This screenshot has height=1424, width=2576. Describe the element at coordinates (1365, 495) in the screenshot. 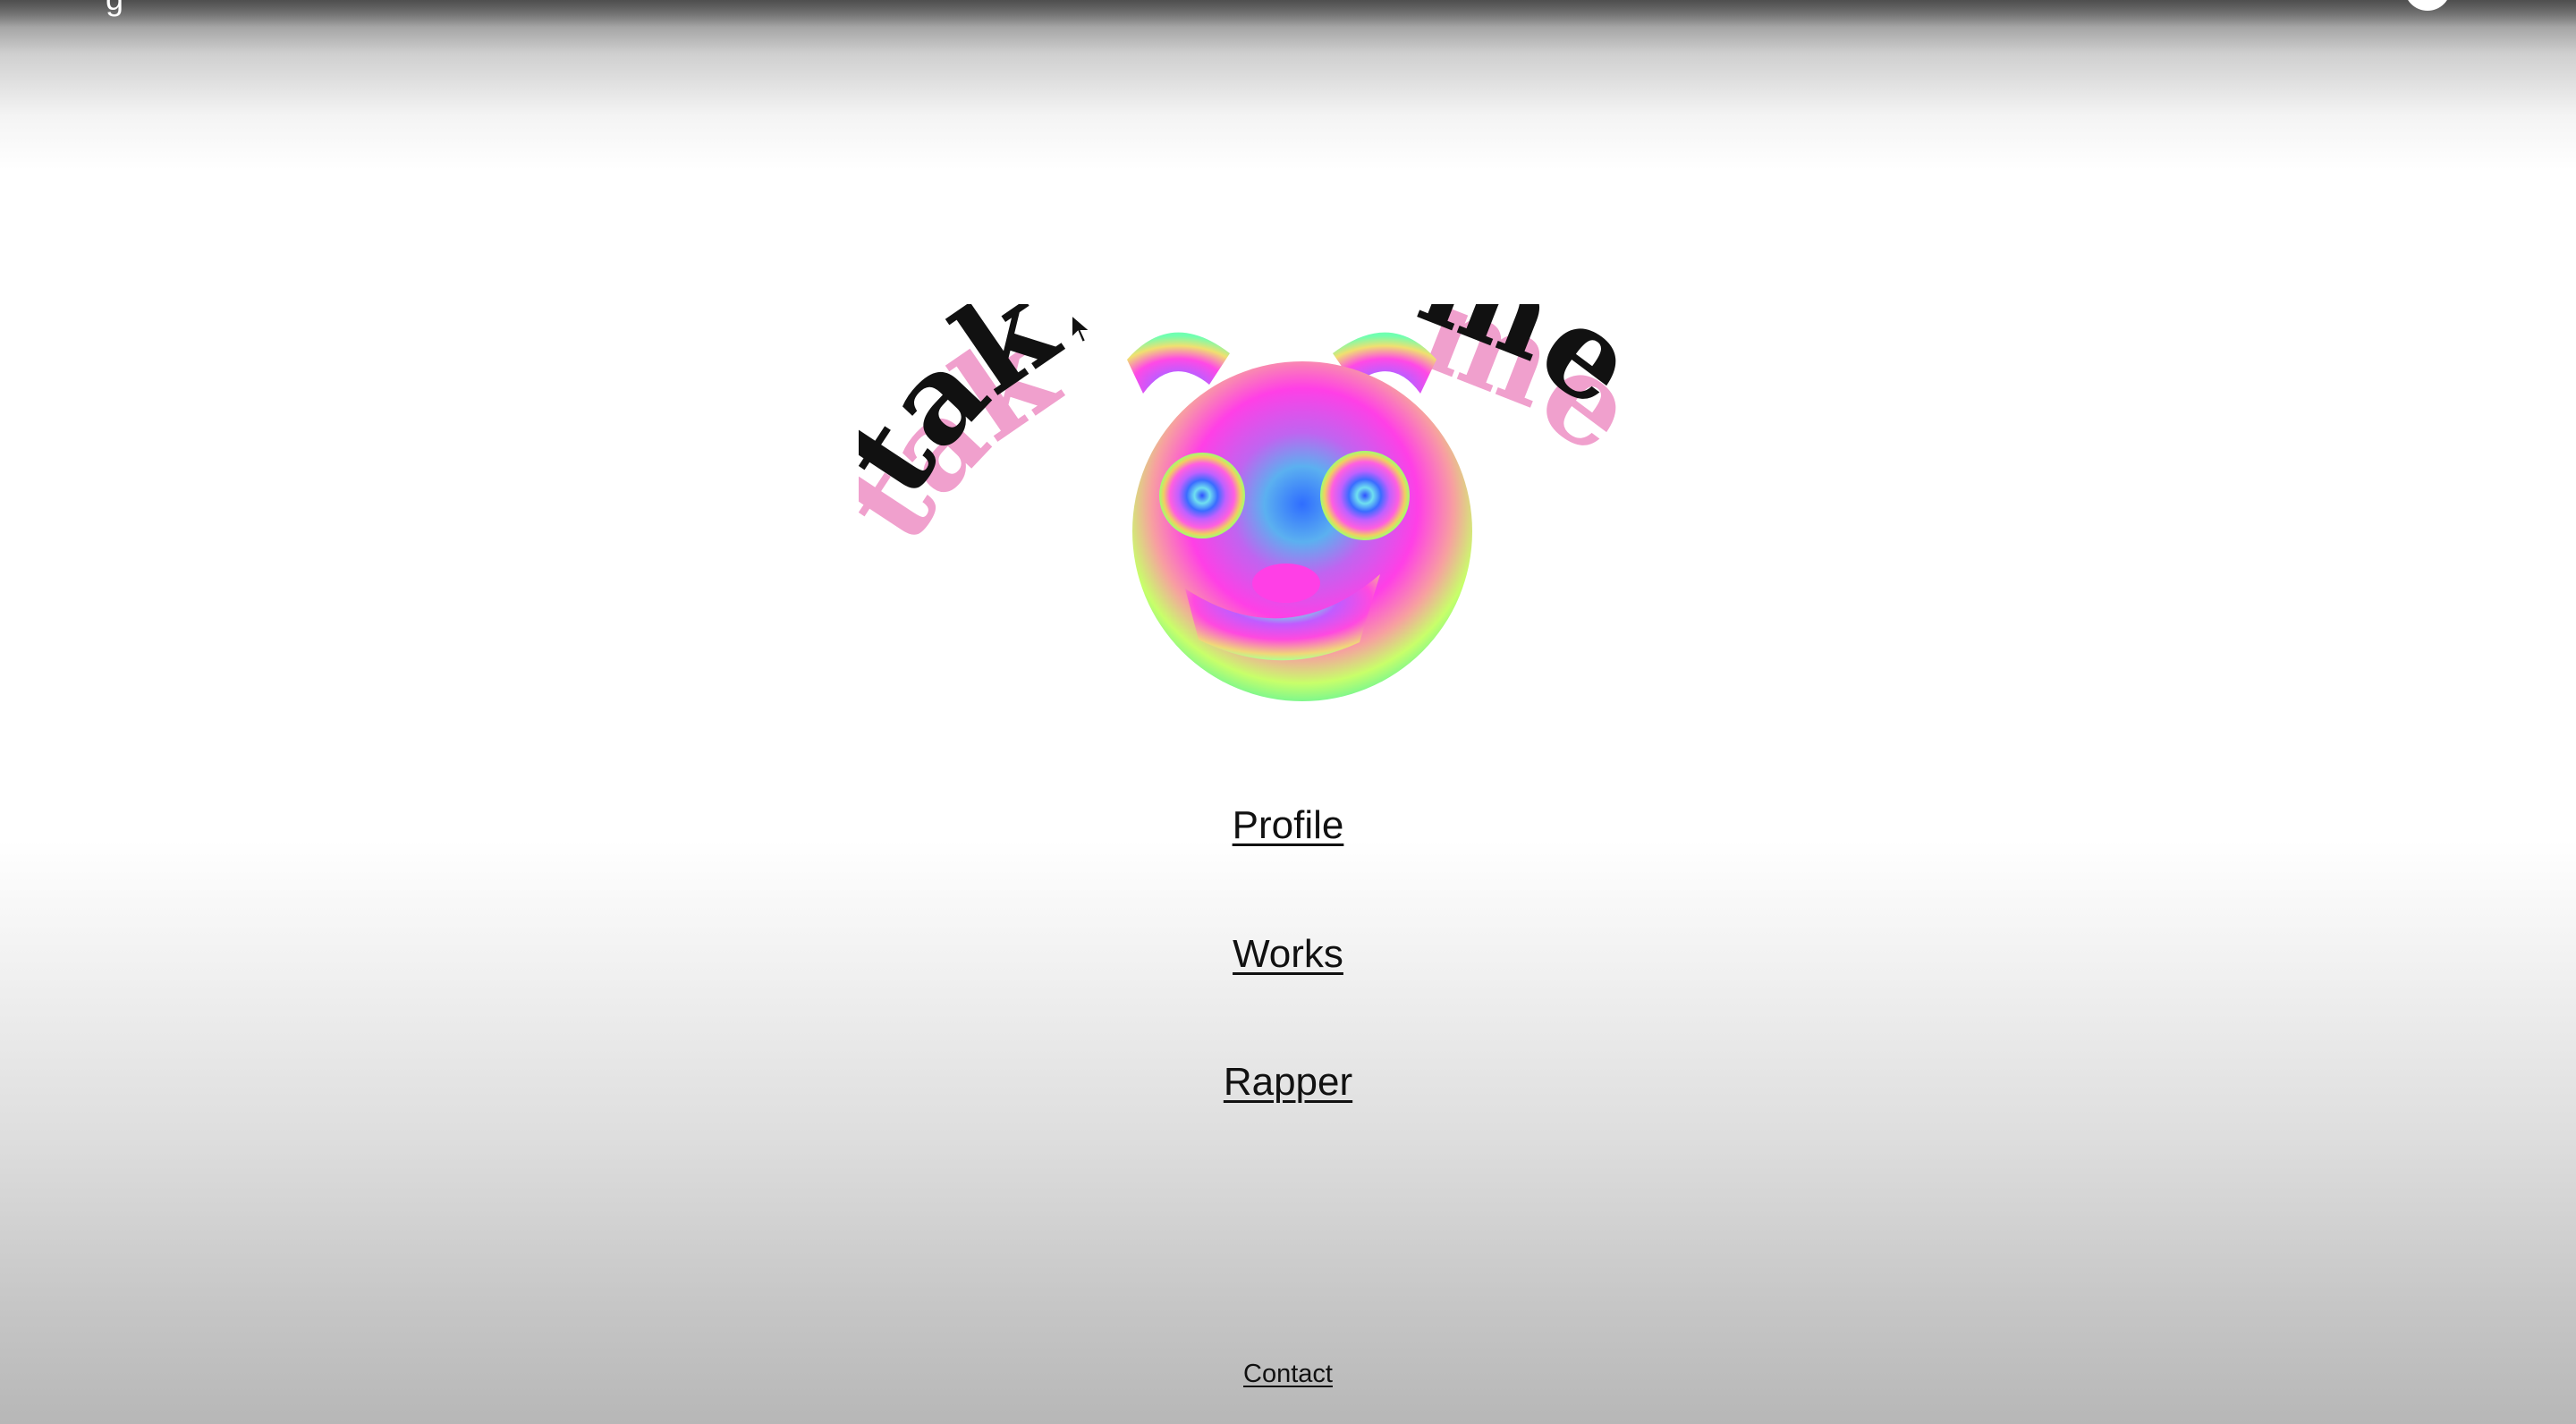

I see `right-eye` at that location.